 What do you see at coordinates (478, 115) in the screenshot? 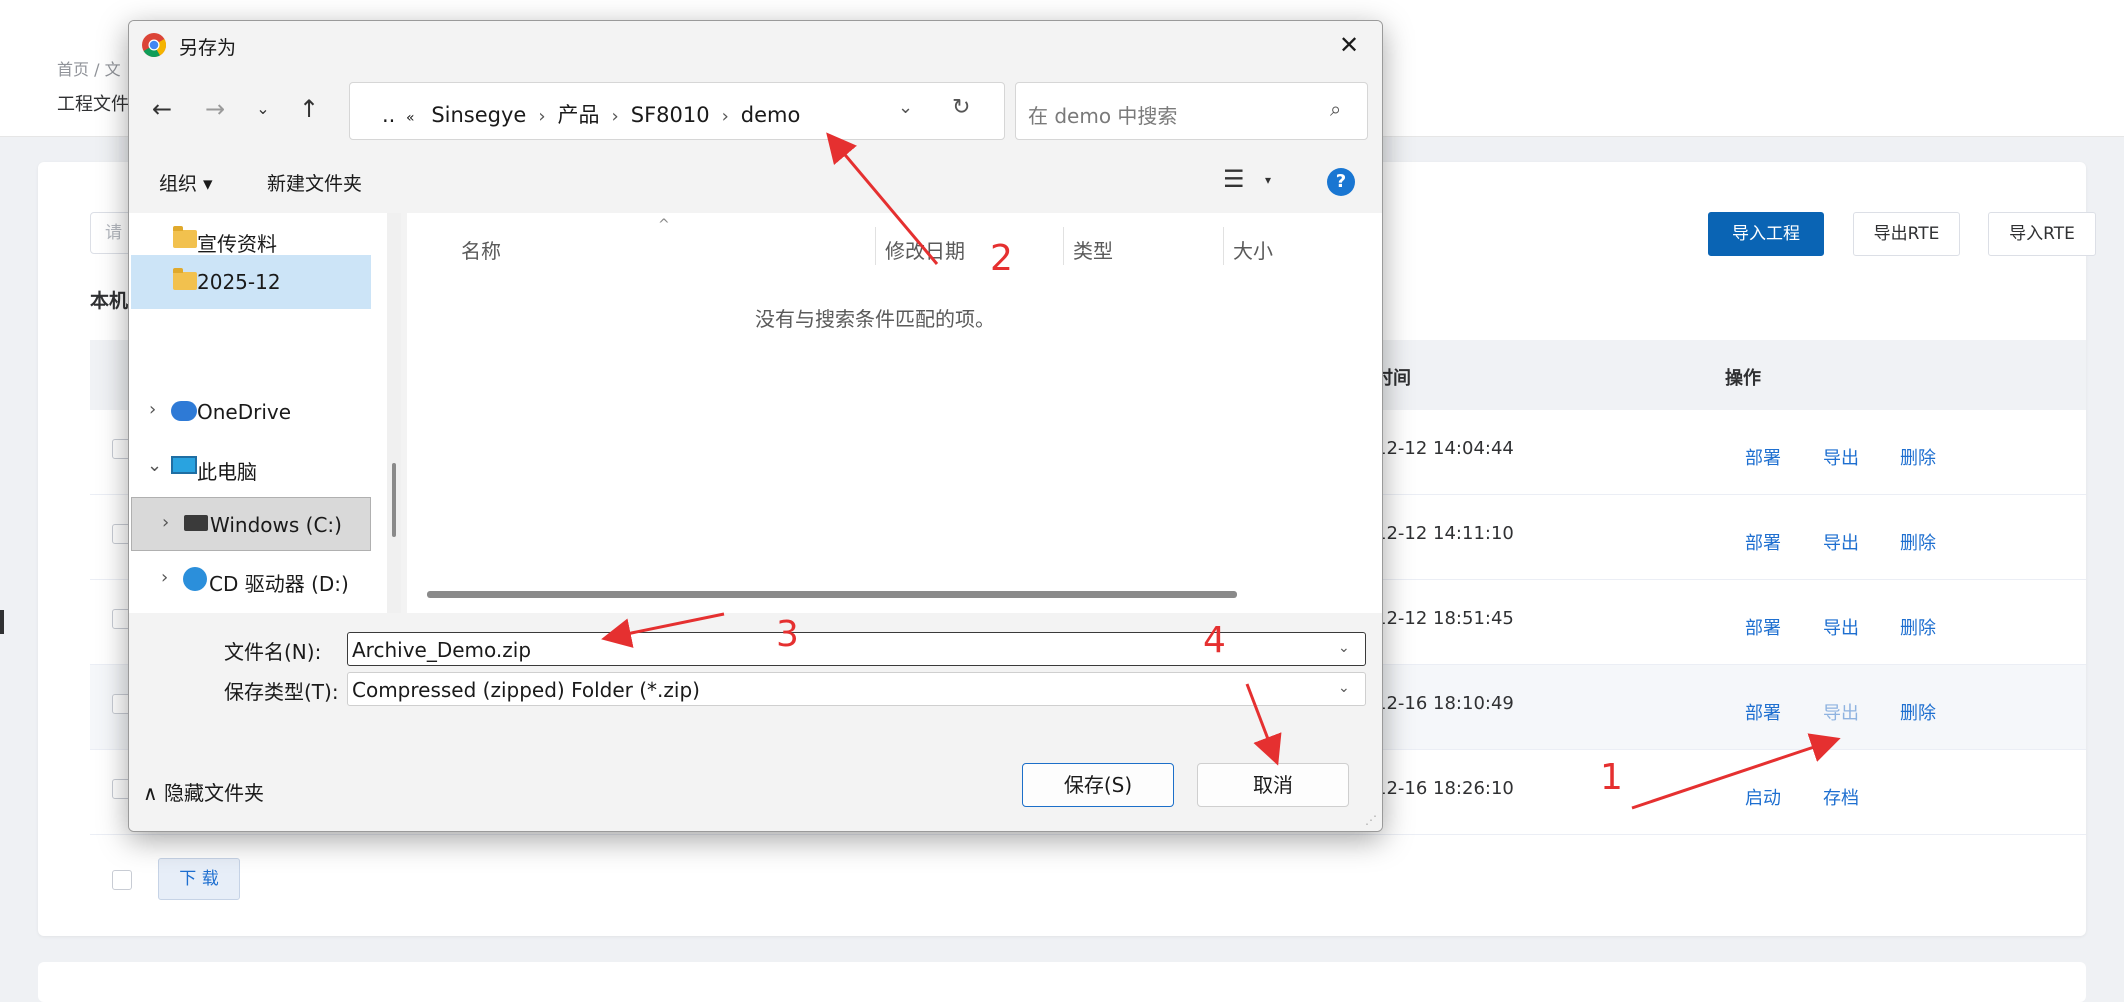
I see `crumb-sinsegye: Sinsegye` at bounding box center [478, 115].